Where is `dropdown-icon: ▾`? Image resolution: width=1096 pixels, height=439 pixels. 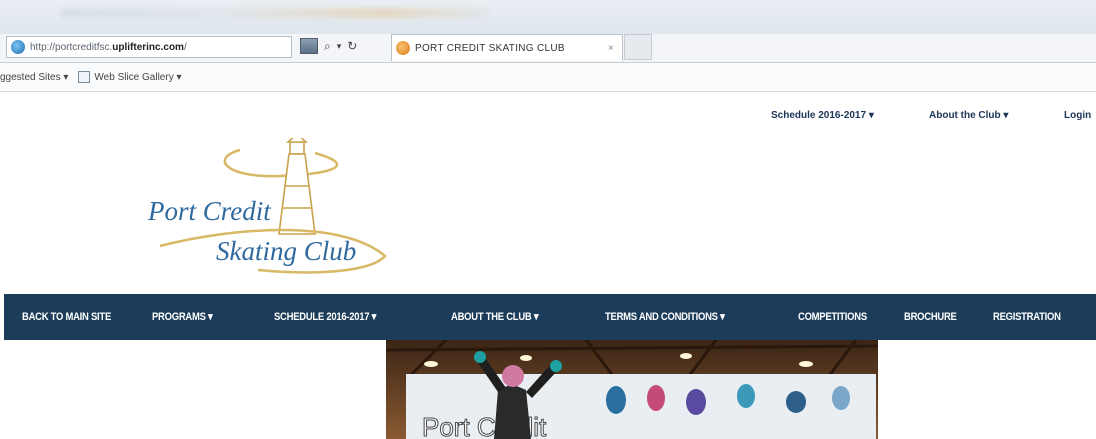 dropdown-icon: ▾ is located at coordinates (339, 46).